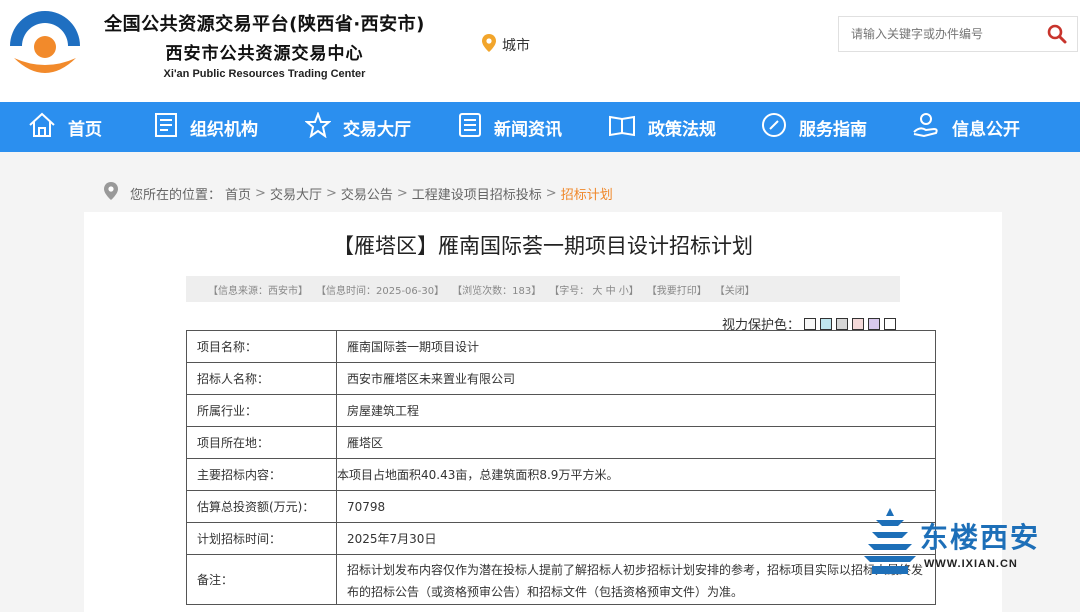  Describe the element at coordinates (611, 291) in the screenshot. I see `font-size-medium-link: 中` at that location.